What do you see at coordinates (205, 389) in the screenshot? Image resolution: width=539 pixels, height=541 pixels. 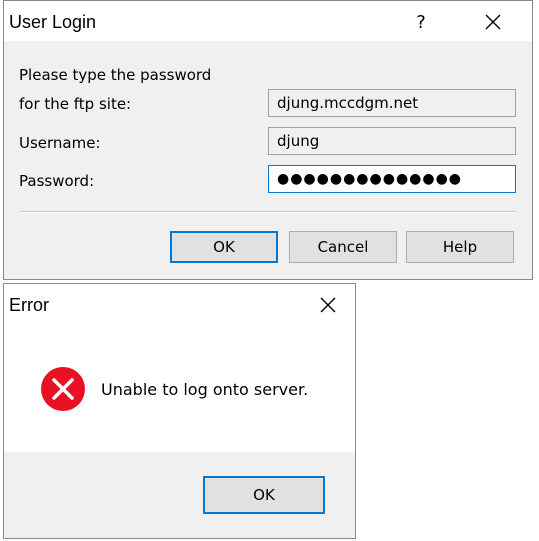 I see `error-message: Unable to log onto server.` at bounding box center [205, 389].